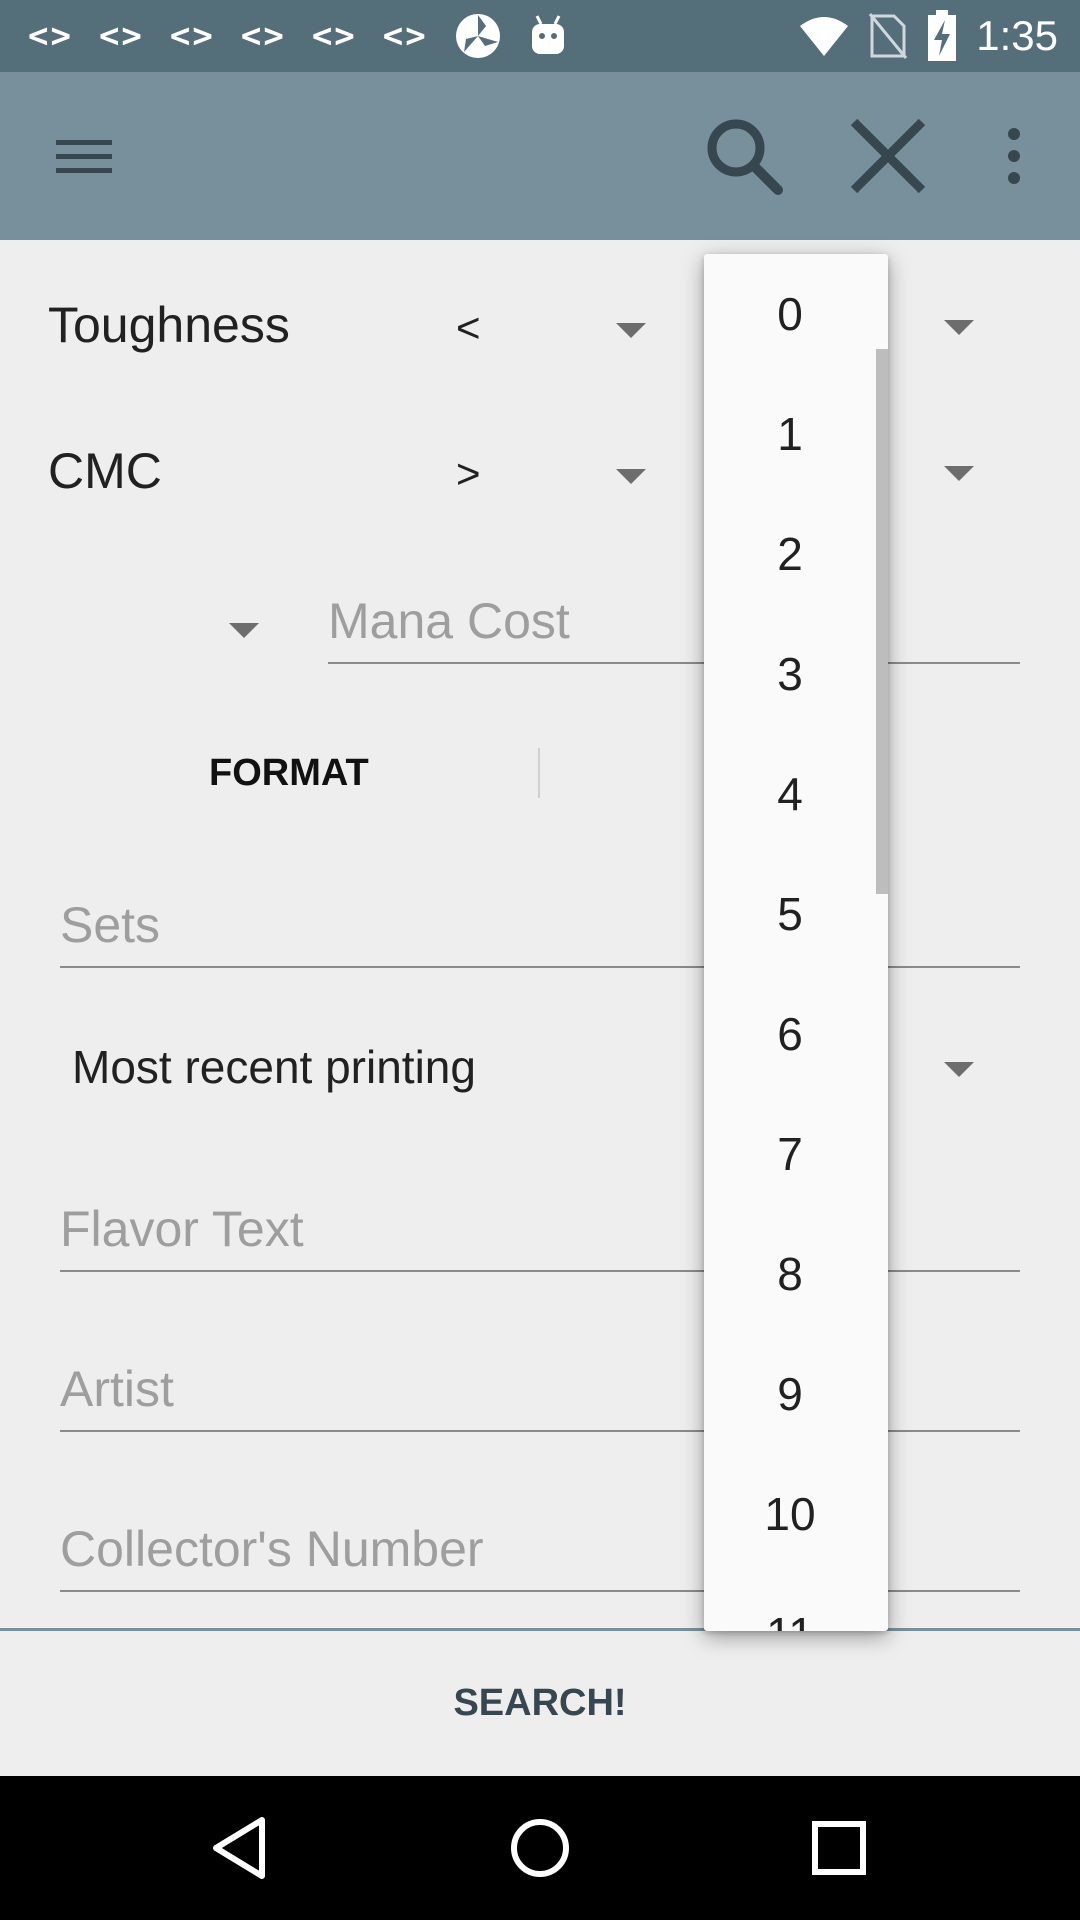  I want to click on dropdown-item-9: 9, so click(790, 1394).